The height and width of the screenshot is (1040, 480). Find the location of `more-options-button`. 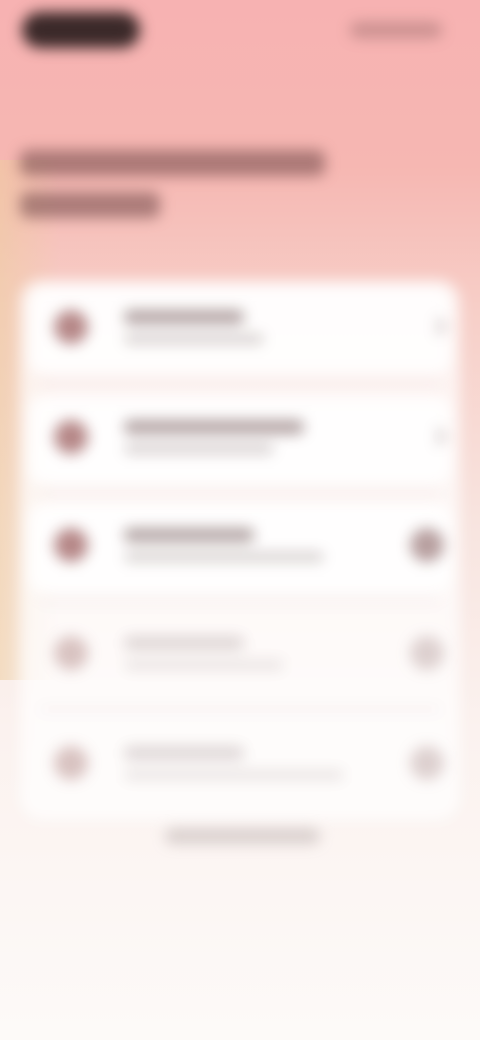

more-options-button is located at coordinates (396, 30).